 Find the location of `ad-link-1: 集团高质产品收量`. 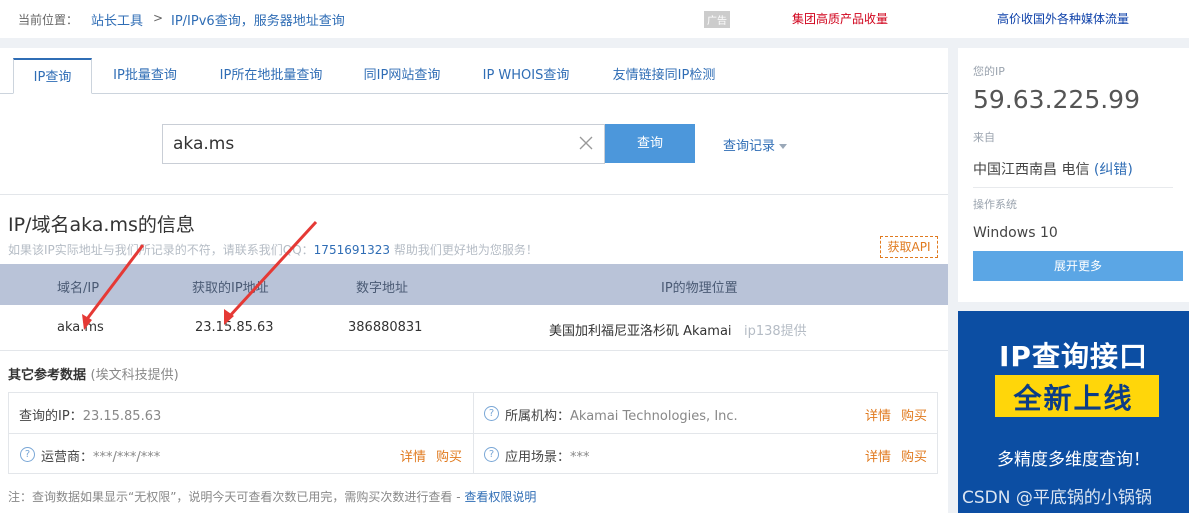

ad-link-1: 集团高质产品收量 is located at coordinates (840, 18).